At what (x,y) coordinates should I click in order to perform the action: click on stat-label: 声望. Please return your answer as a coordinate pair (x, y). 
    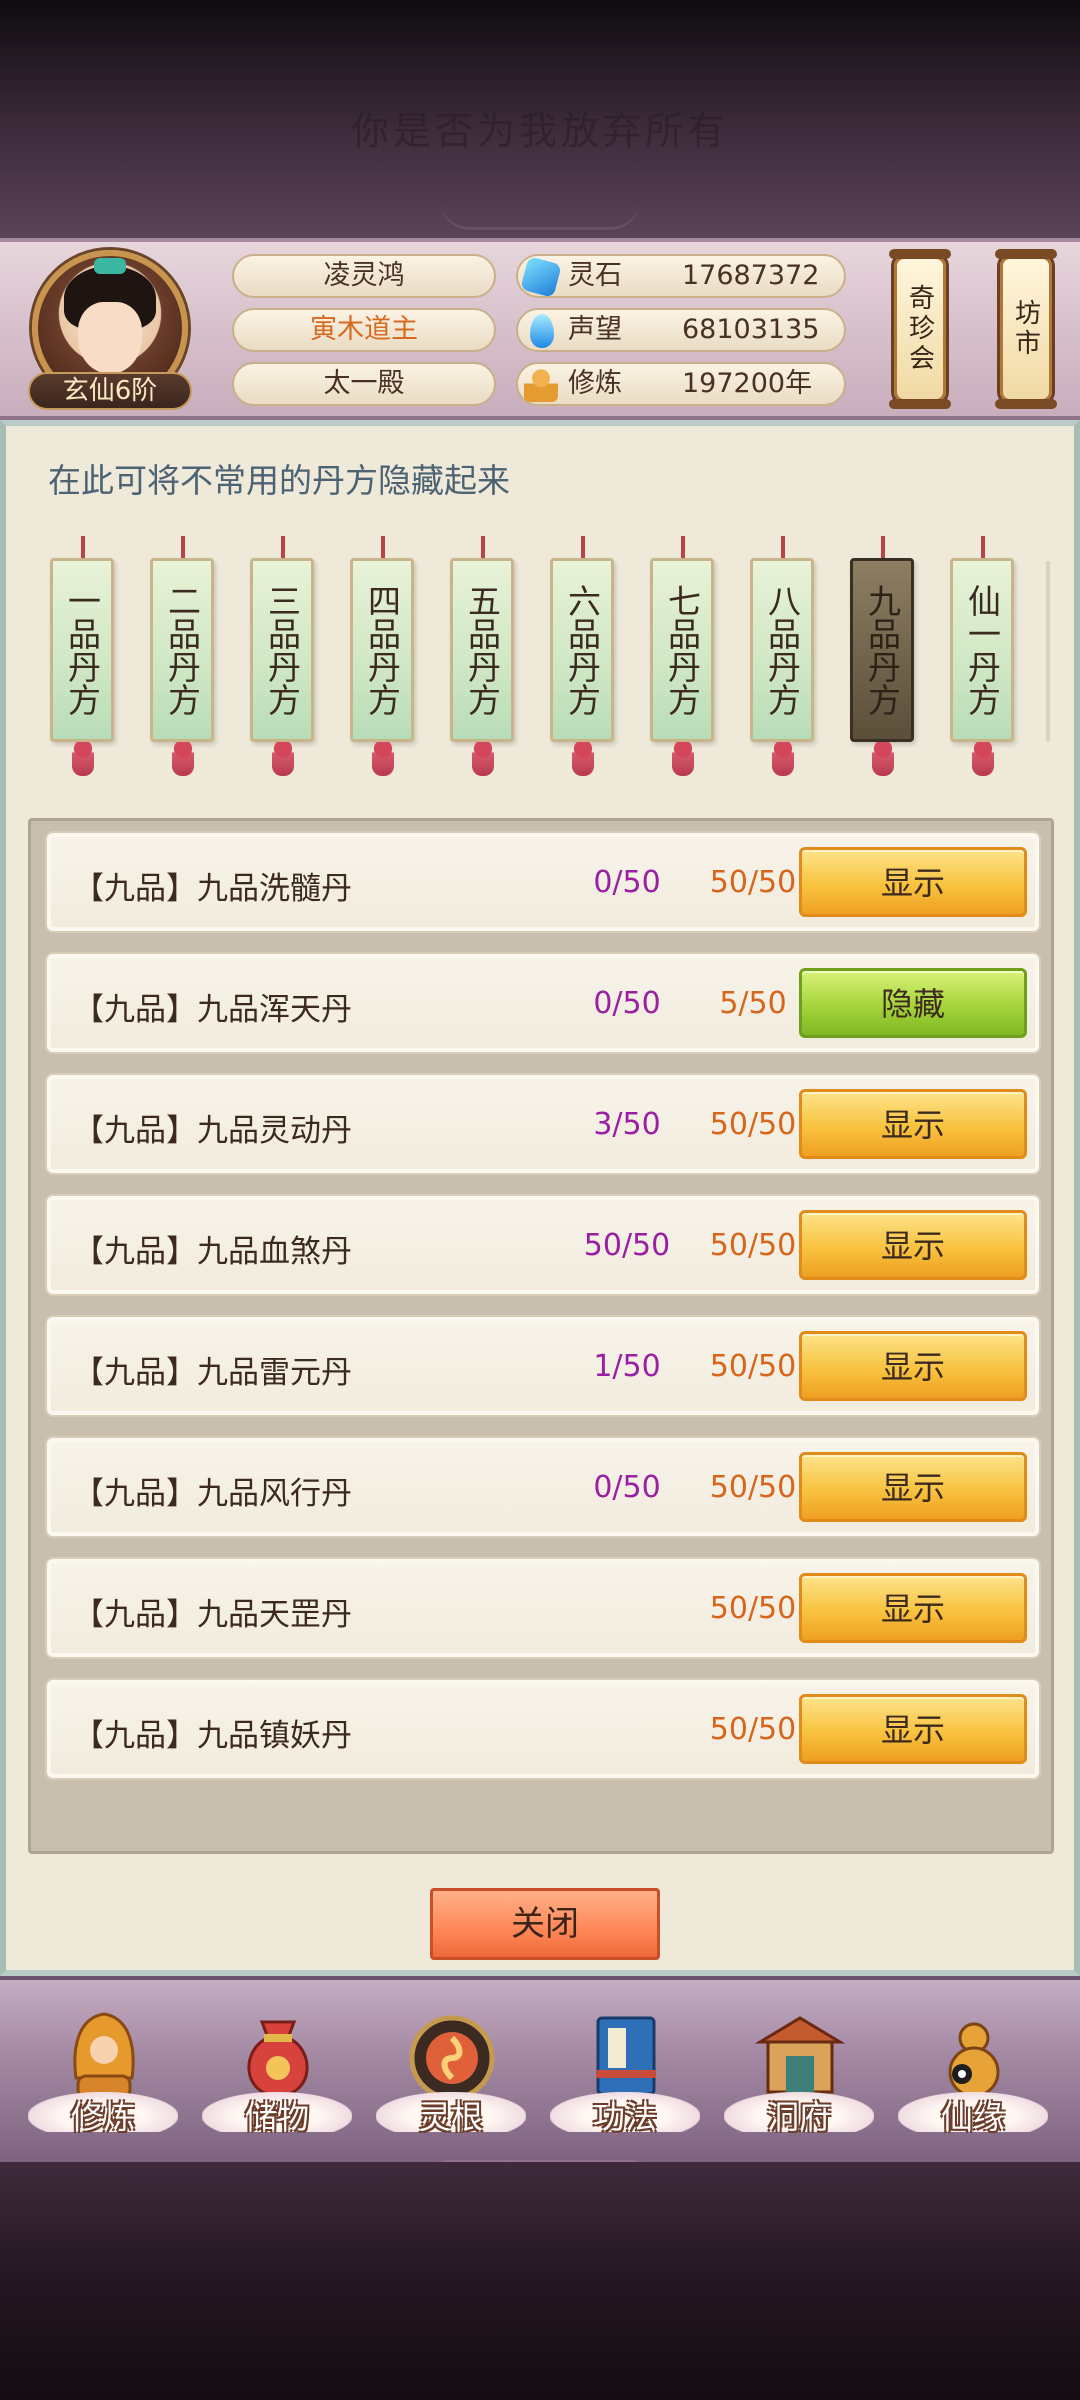
    Looking at the image, I should click on (595, 329).